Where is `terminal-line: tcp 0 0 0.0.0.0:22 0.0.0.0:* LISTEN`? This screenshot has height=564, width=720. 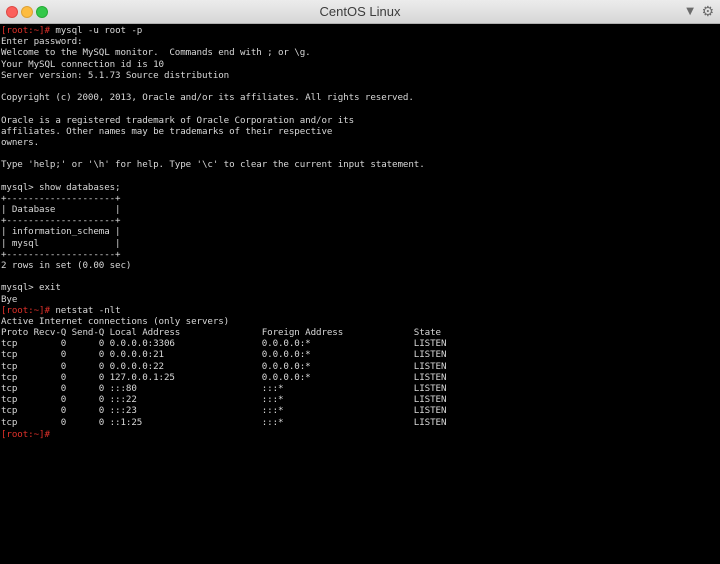 terminal-line: tcp 0 0 0.0.0.0:22 0.0.0.0:* LISTEN is located at coordinates (360, 366).